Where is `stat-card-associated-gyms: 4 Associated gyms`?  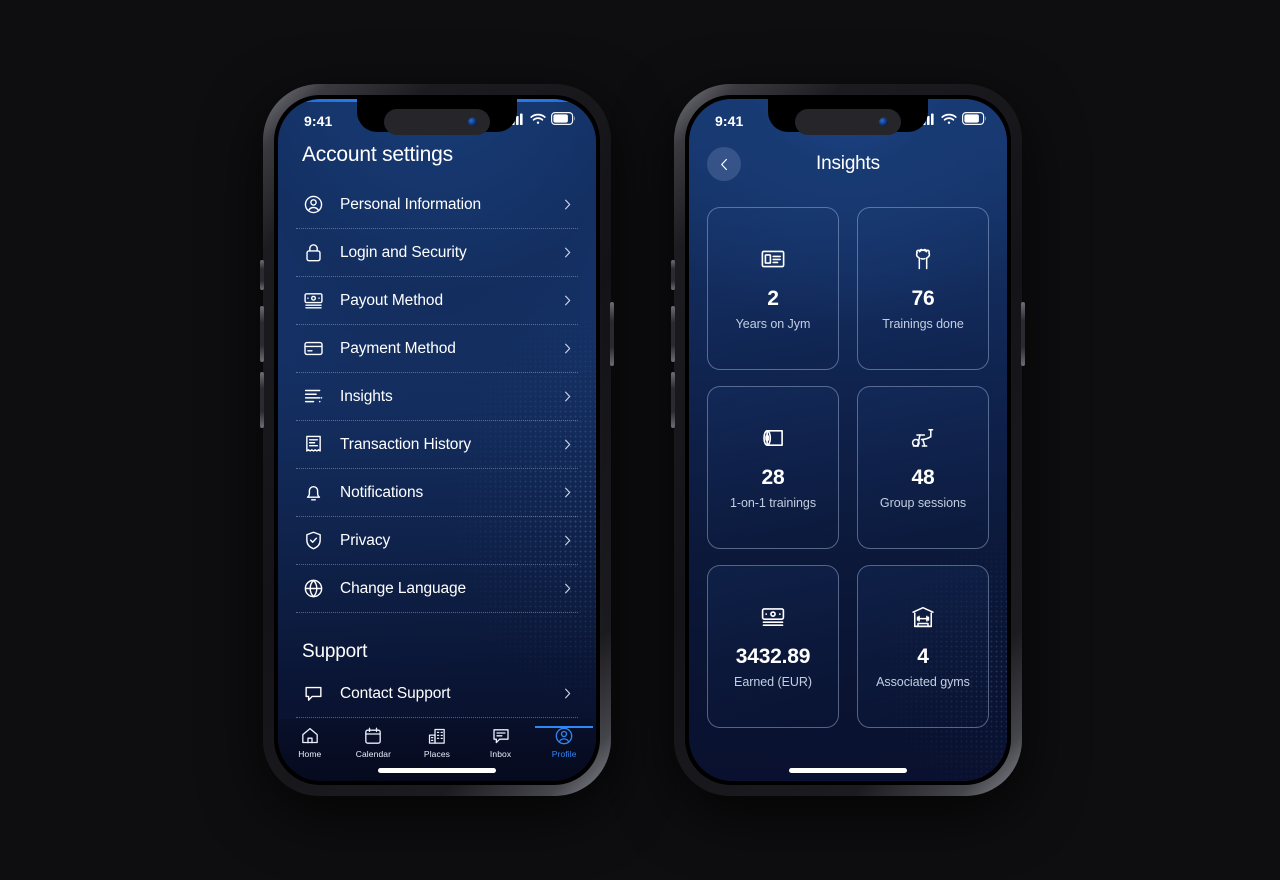
stat-card-associated-gyms: 4 Associated gyms is located at coordinates (923, 646).